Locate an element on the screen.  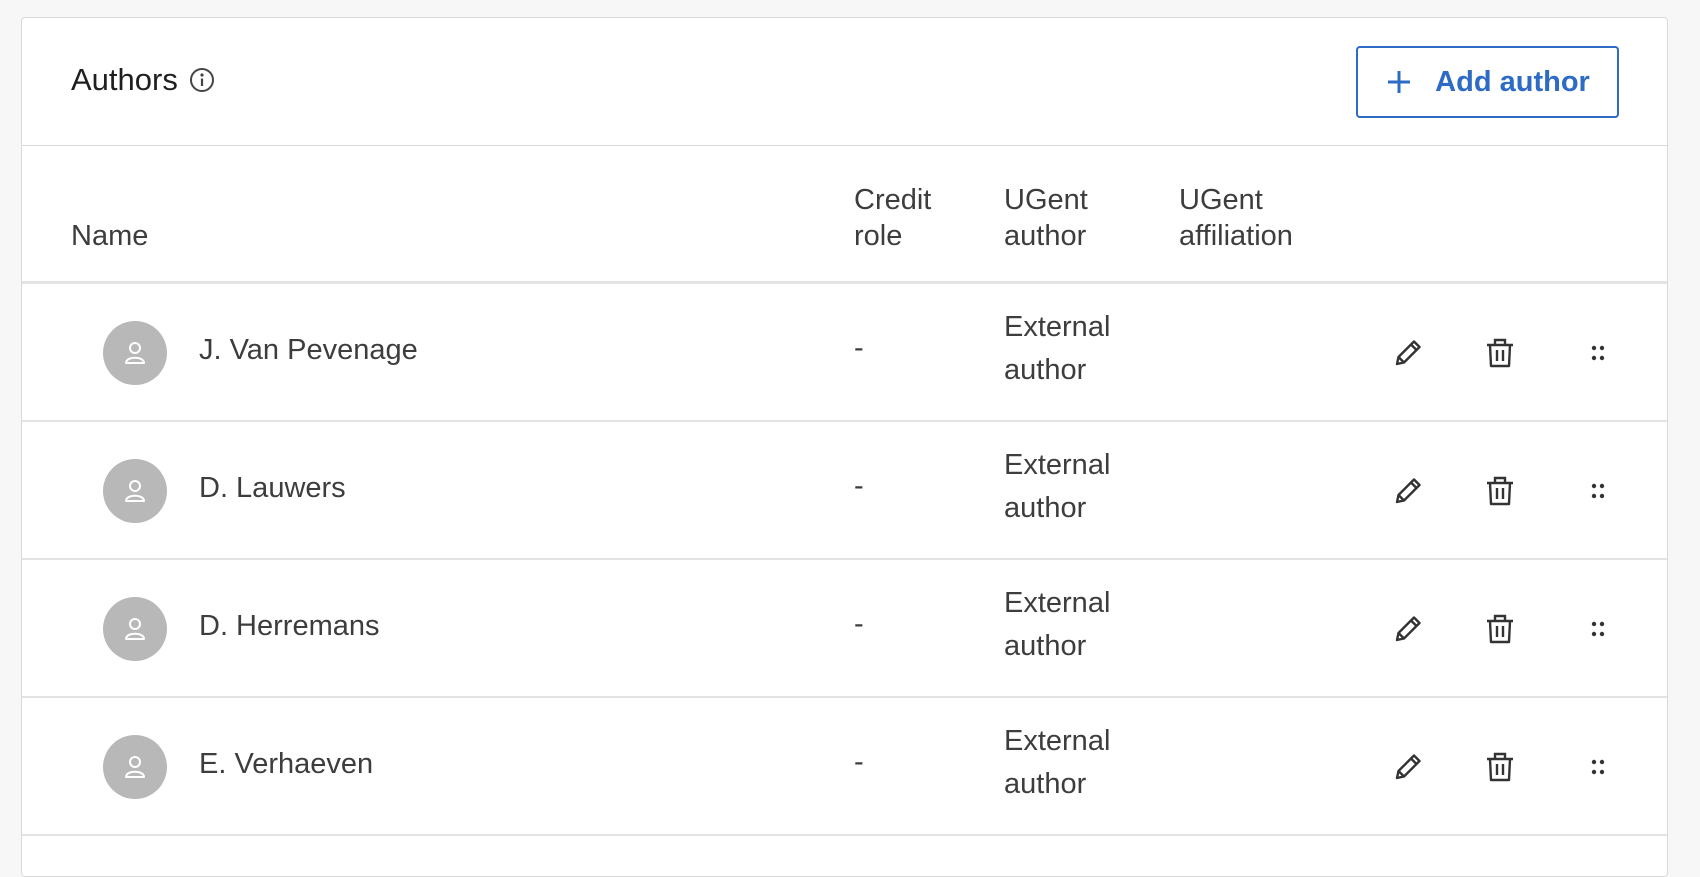
column-header-credit-role: Credit role is located at coordinates (893, 218).